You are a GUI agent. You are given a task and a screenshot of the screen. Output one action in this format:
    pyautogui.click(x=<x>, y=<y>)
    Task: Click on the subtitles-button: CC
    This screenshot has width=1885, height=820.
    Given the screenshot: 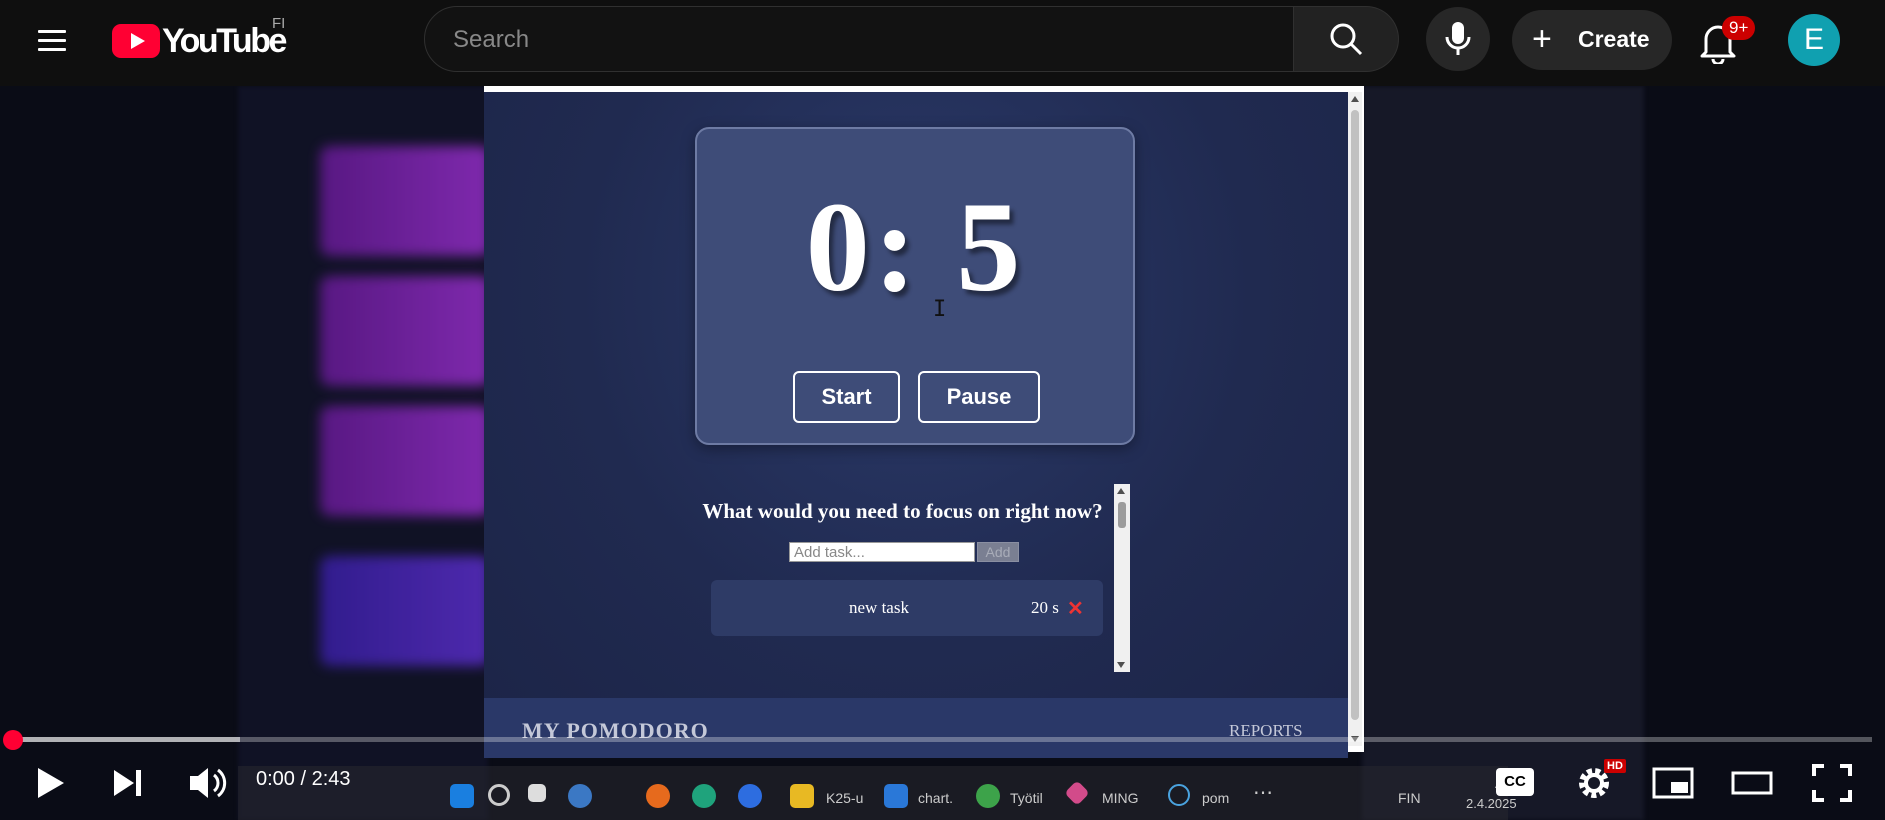 What is the action you would take?
    pyautogui.click(x=1515, y=782)
    